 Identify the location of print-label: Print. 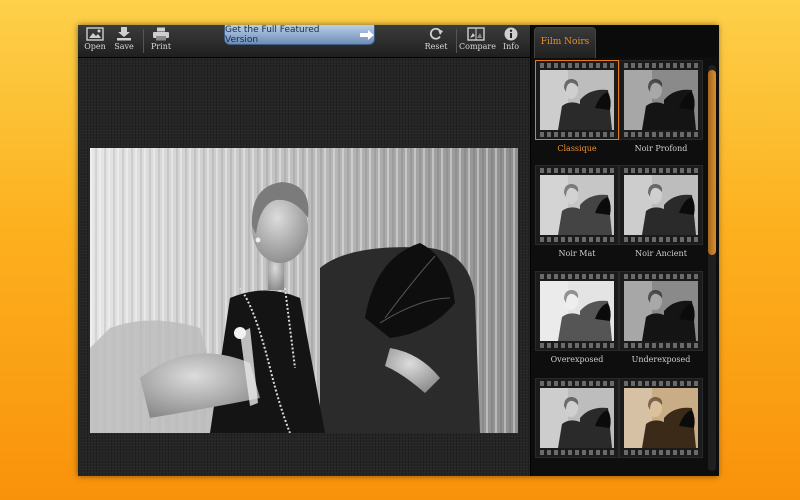
(161, 46).